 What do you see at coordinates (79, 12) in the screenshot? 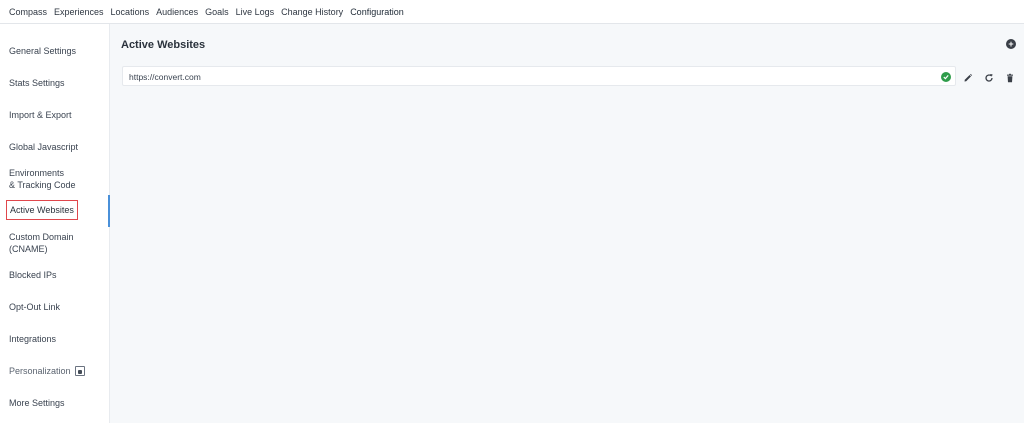
I see `tab-experiences: Experiences` at bounding box center [79, 12].